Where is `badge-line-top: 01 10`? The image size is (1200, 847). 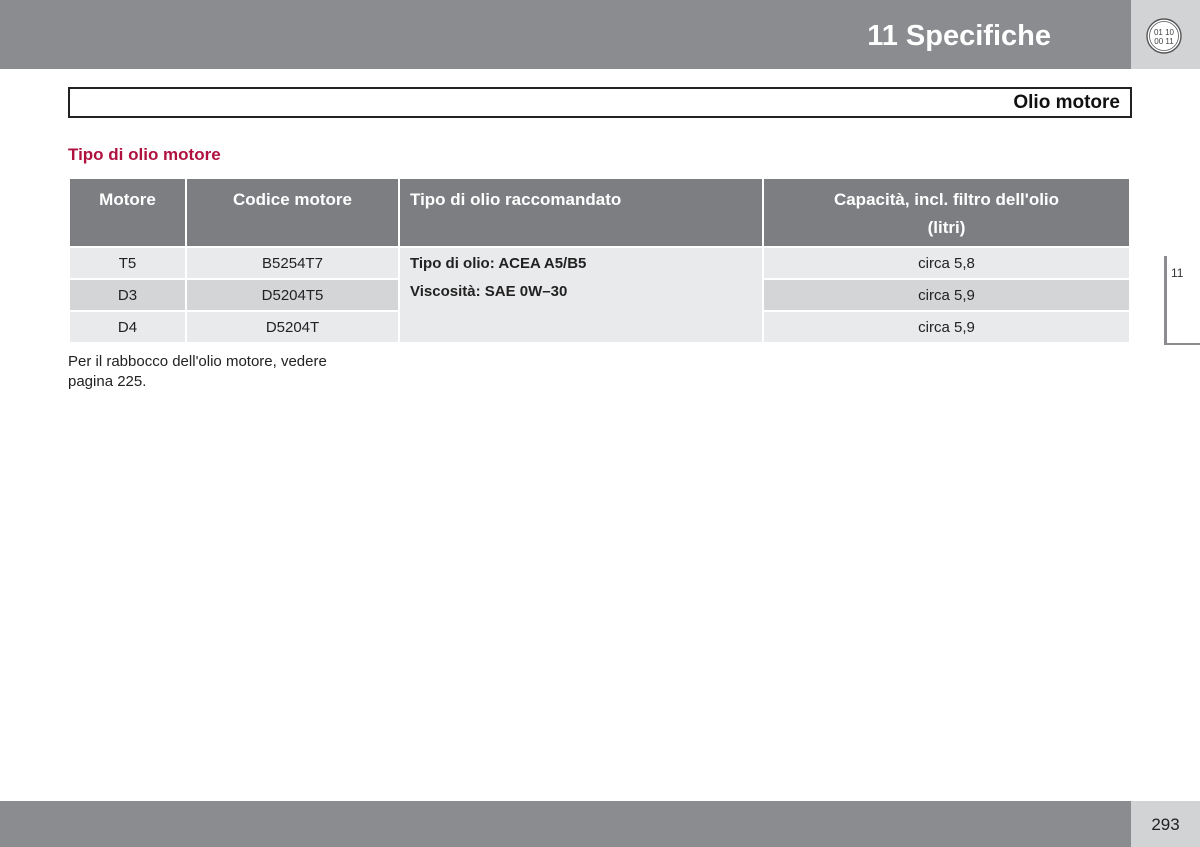 badge-line-top: 01 10 is located at coordinates (1164, 32).